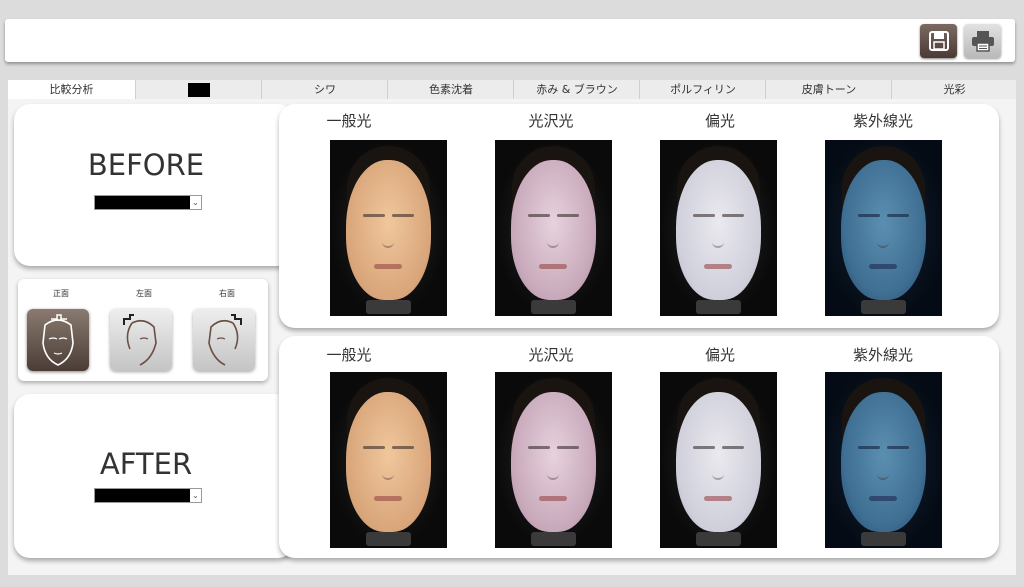 The width and height of the screenshot is (1024, 587). I want to click on view-label-right: 右面, so click(227, 293).